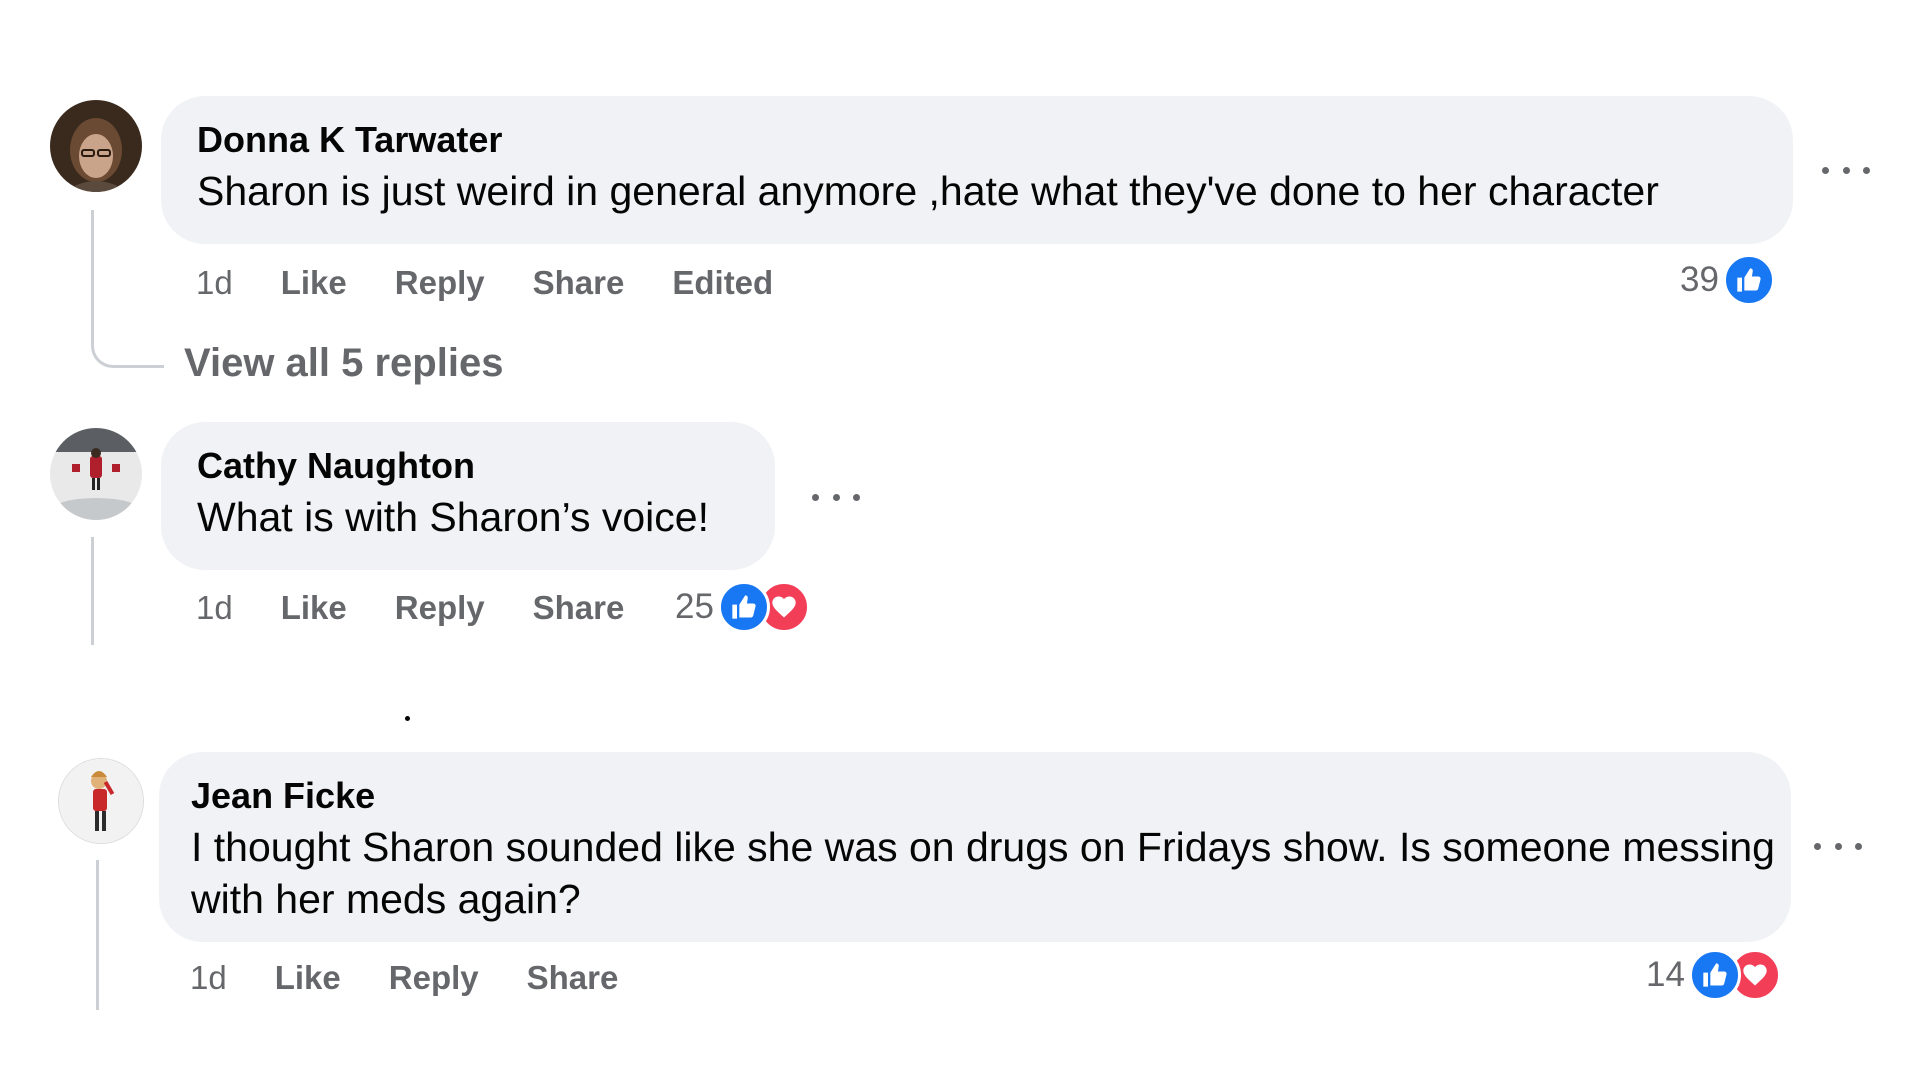  I want to click on comment-author: Cathy Naughton, so click(336, 466).